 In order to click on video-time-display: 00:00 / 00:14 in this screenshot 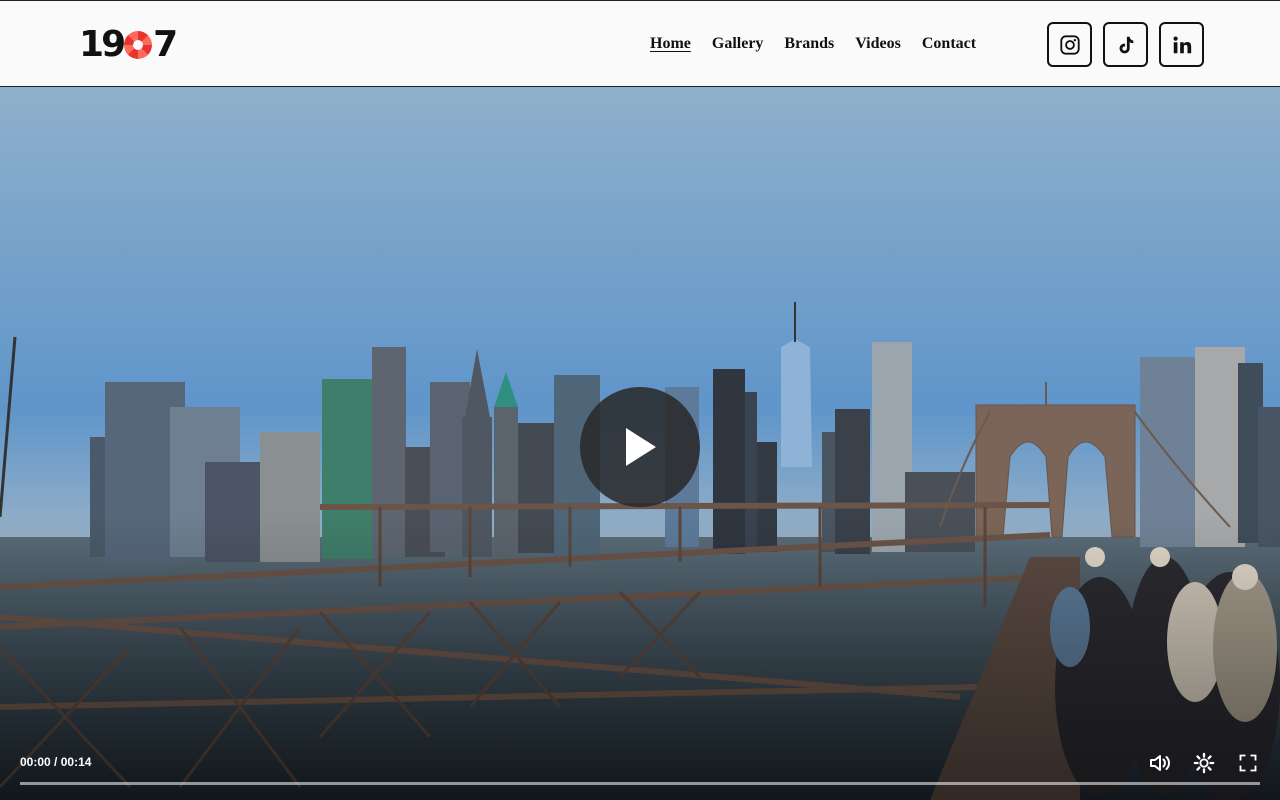, I will do `click(55, 762)`.